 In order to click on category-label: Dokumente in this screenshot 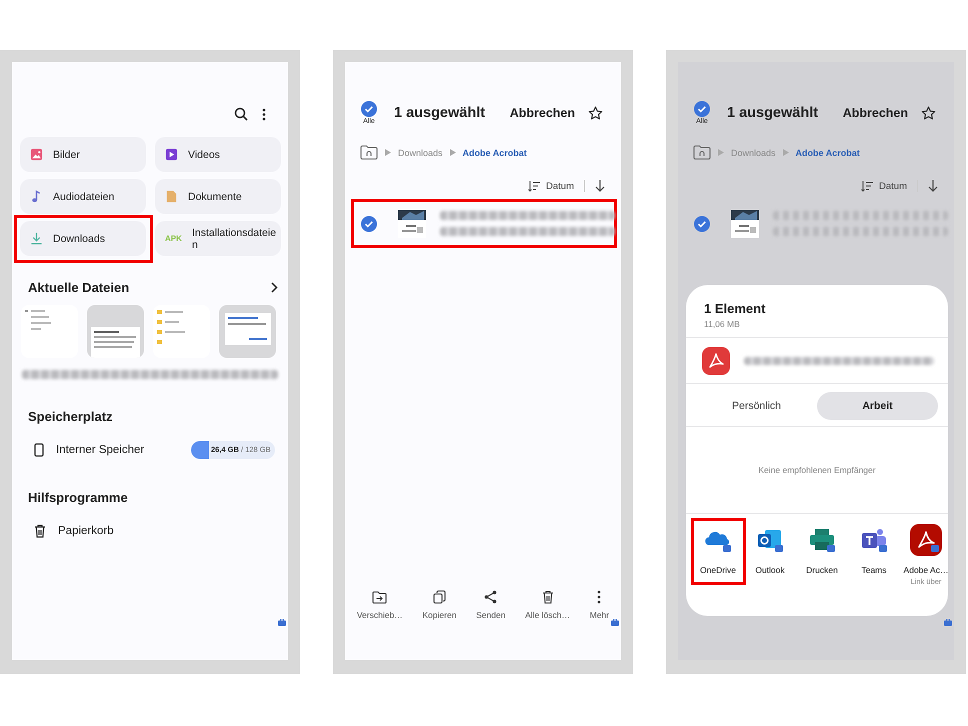, I will do `click(215, 196)`.